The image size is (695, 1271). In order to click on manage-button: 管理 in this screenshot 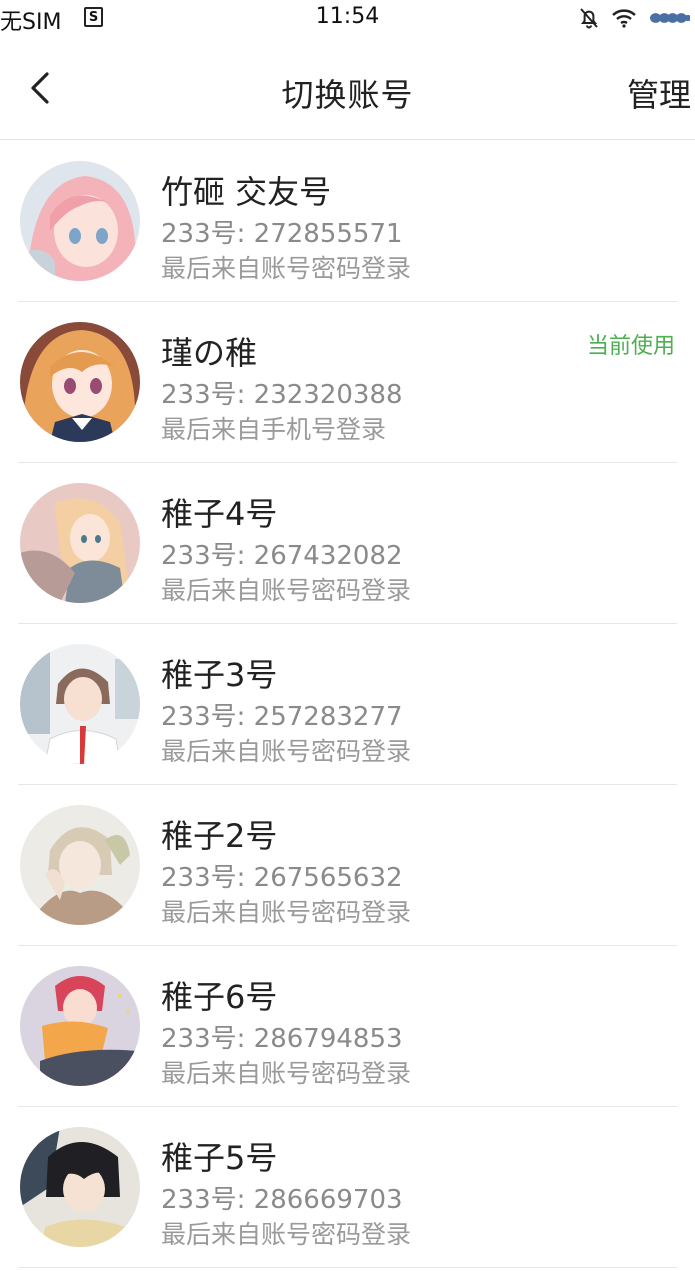, I will do `click(659, 93)`.